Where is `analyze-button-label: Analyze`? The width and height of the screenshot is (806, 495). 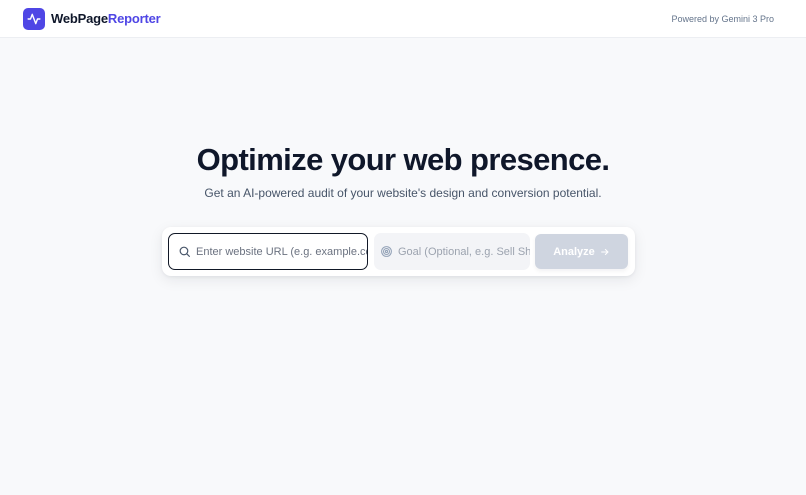 analyze-button-label: Analyze is located at coordinates (574, 251).